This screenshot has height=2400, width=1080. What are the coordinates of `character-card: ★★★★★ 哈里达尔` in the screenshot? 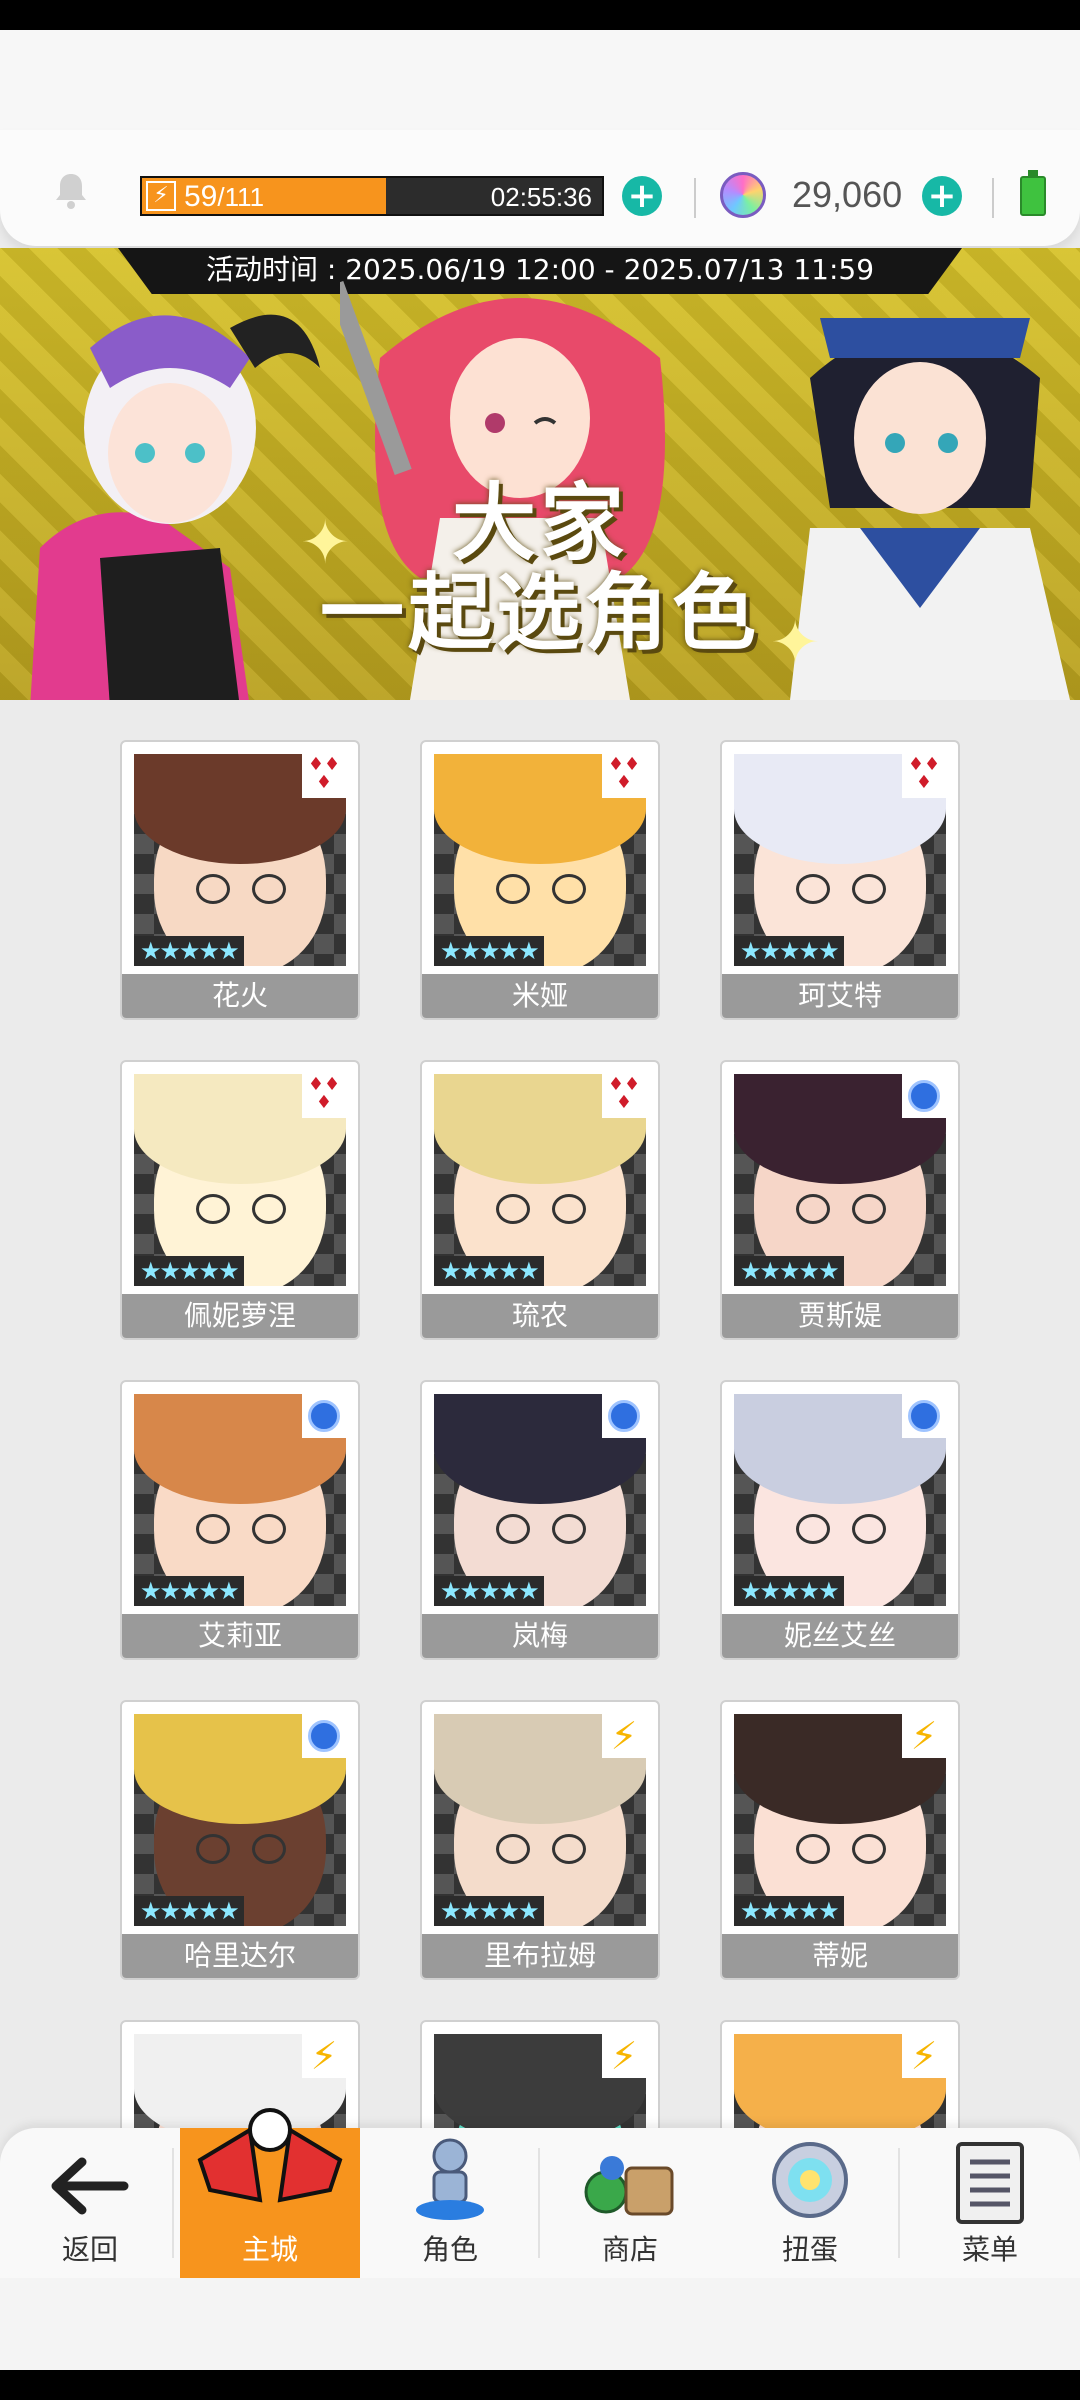 It's located at (240, 1840).